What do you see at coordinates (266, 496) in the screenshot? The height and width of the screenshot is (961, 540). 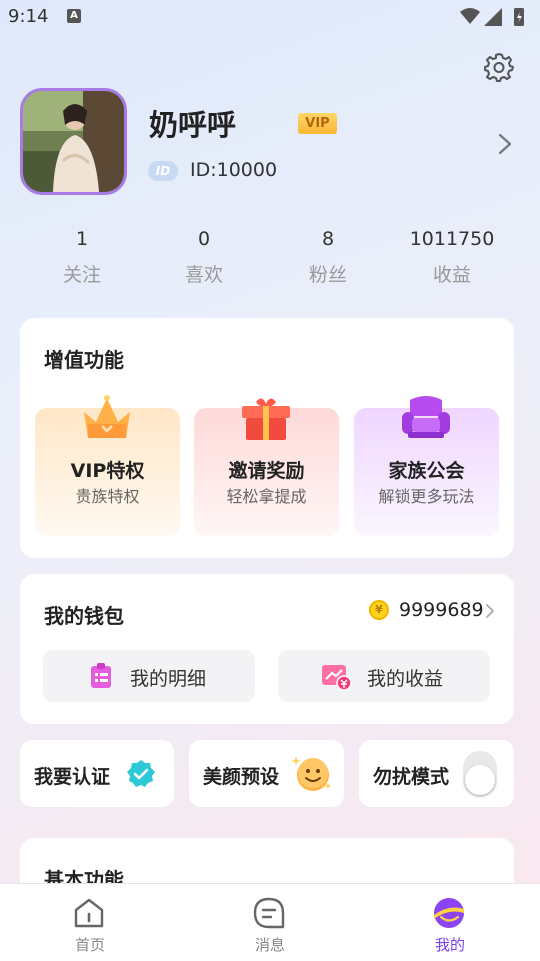 I see `feature-subtitle: 轻松拿提成` at bounding box center [266, 496].